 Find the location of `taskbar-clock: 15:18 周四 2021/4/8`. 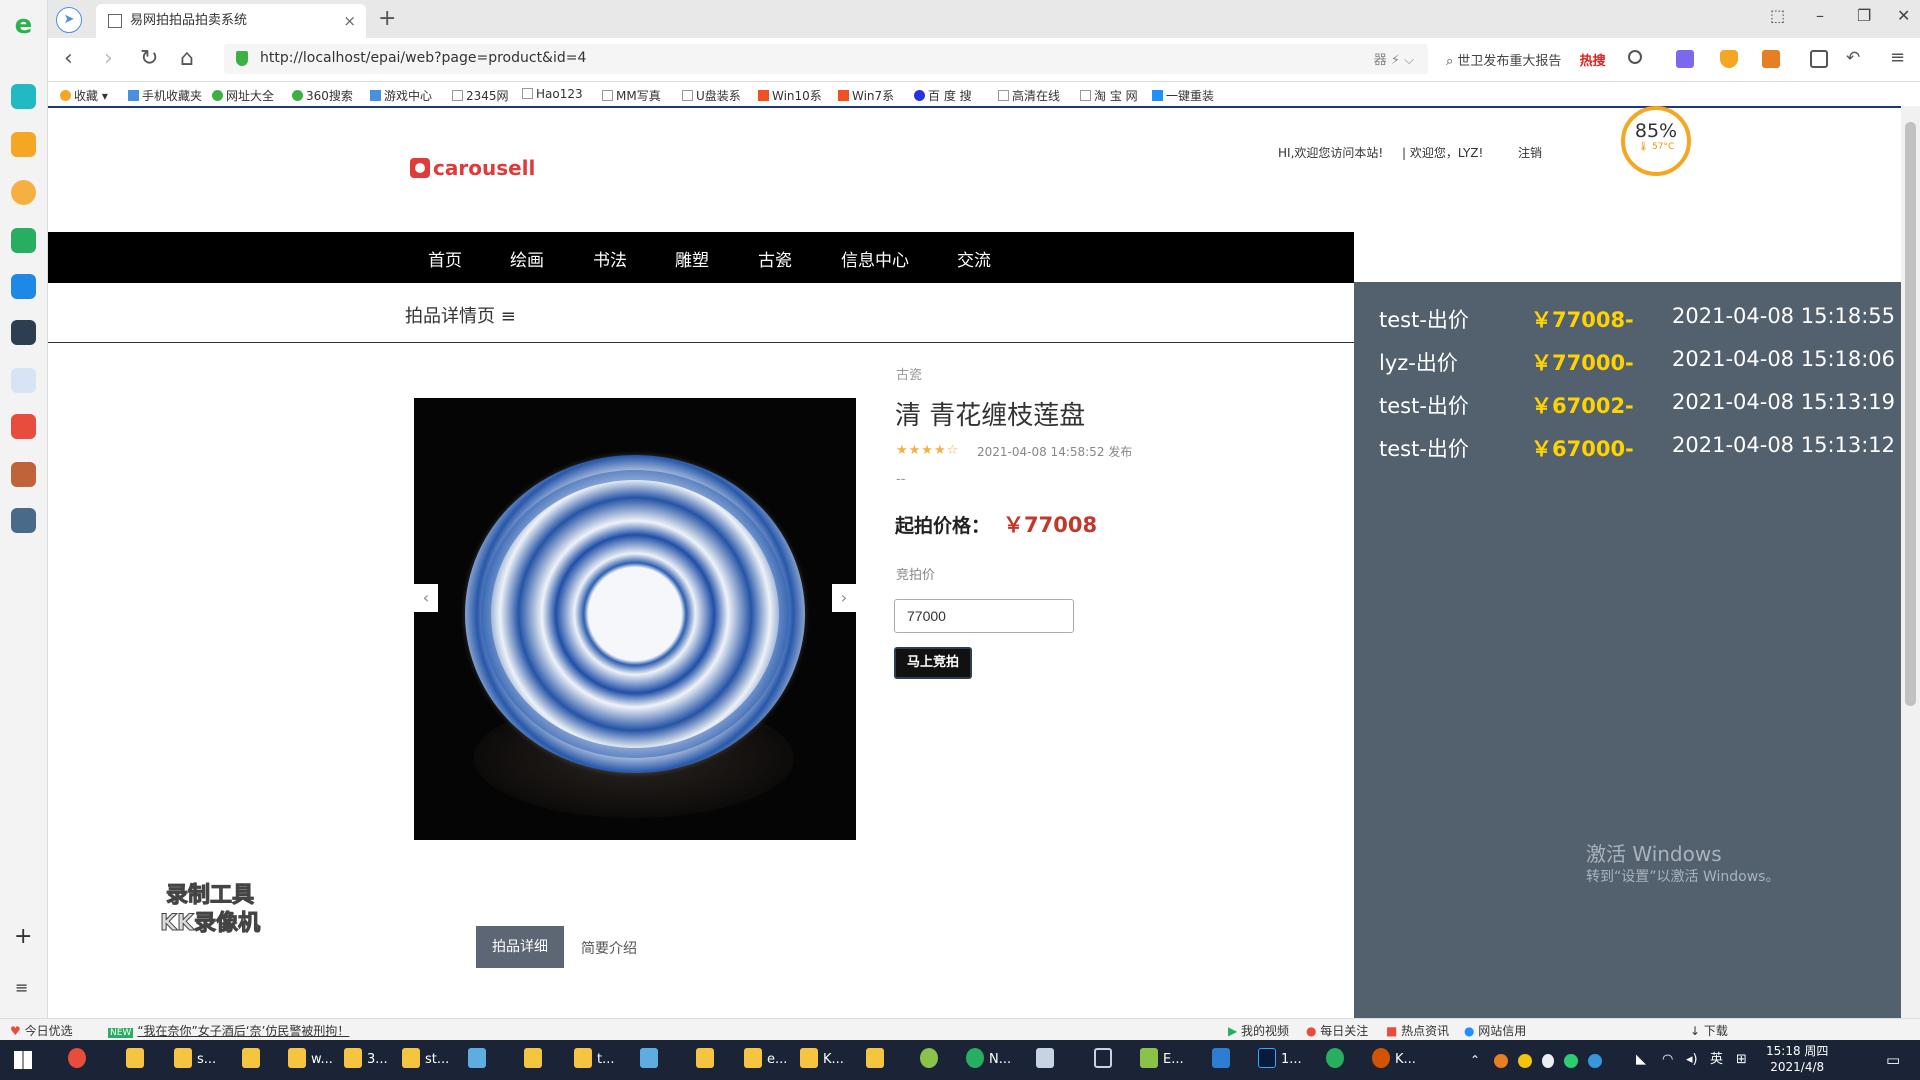

taskbar-clock: 15:18 周四 2021/4/8 is located at coordinates (1797, 1059).